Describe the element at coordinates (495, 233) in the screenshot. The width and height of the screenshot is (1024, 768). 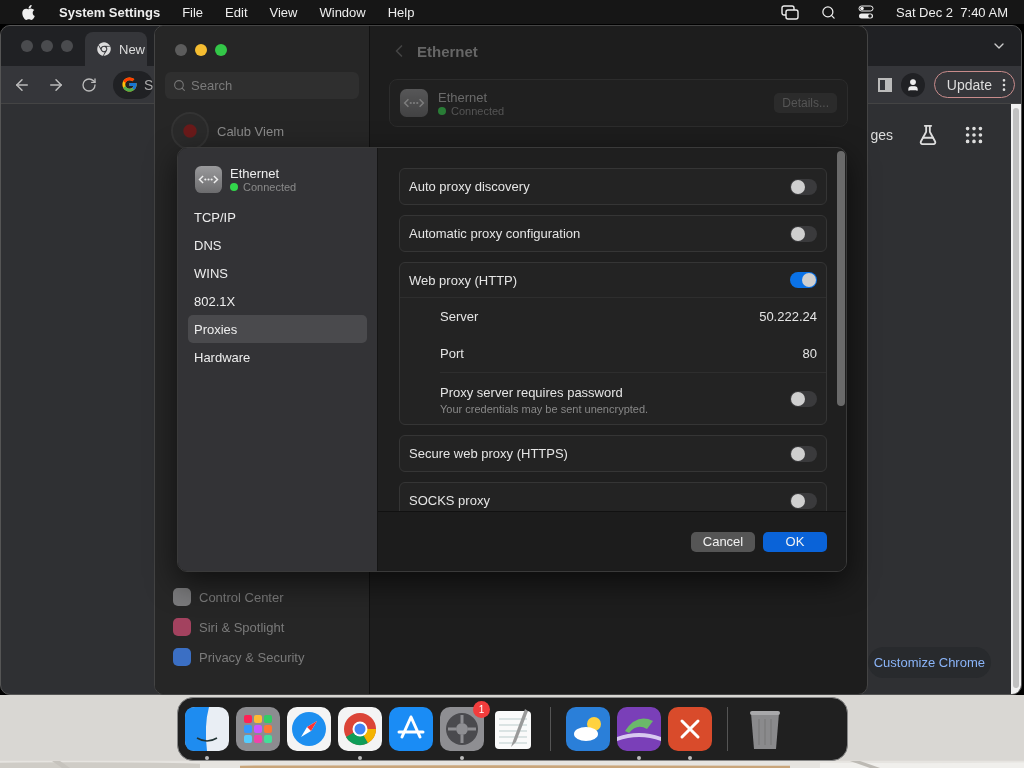
I see `proxy-label: Automatic proxy configuration` at that location.